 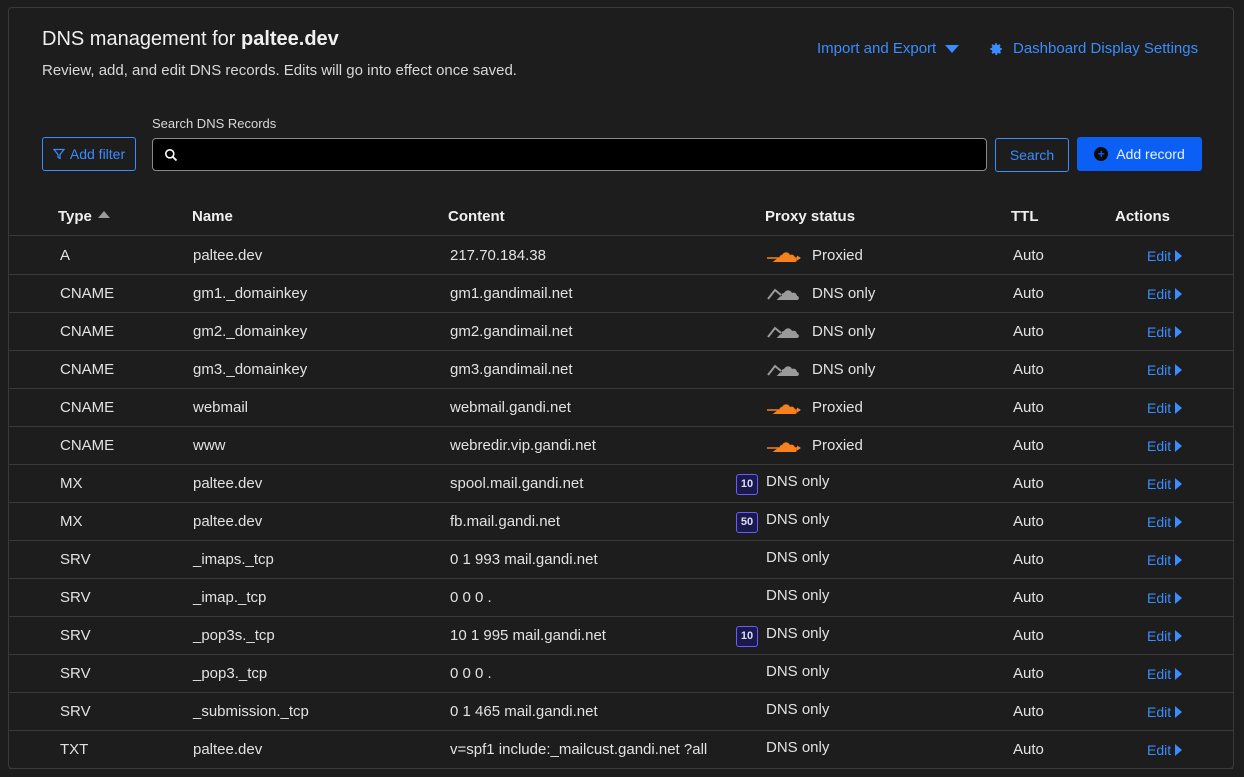 What do you see at coordinates (212, 216) in the screenshot?
I see `column-header-name: Name` at bounding box center [212, 216].